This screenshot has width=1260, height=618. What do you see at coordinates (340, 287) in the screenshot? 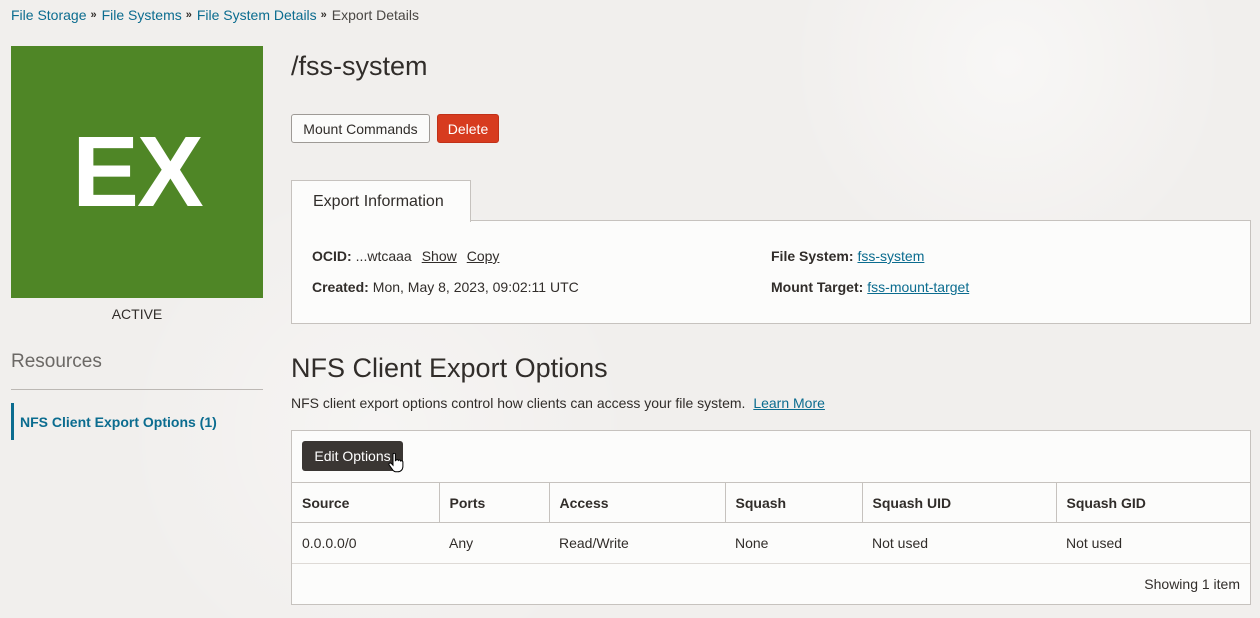
I see `created-label: Created:` at bounding box center [340, 287].